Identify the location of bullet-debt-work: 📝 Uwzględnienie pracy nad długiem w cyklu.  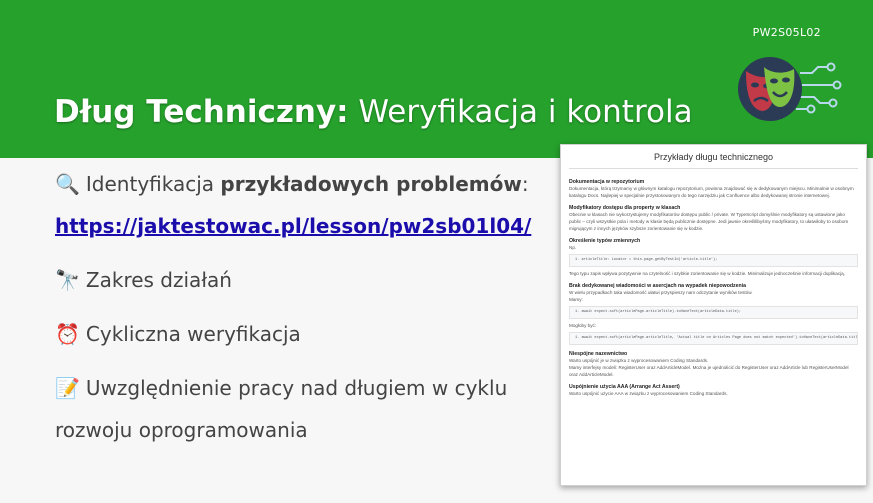
(281, 388).